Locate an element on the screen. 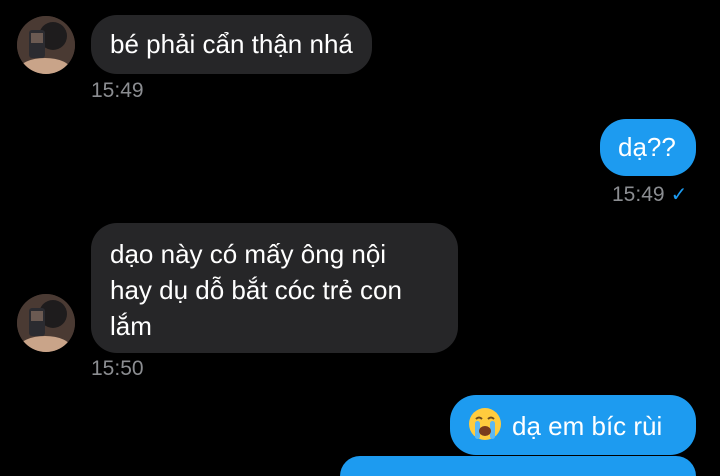 The height and width of the screenshot is (476, 720). message-timestamp: 15:50 is located at coordinates (117, 368).